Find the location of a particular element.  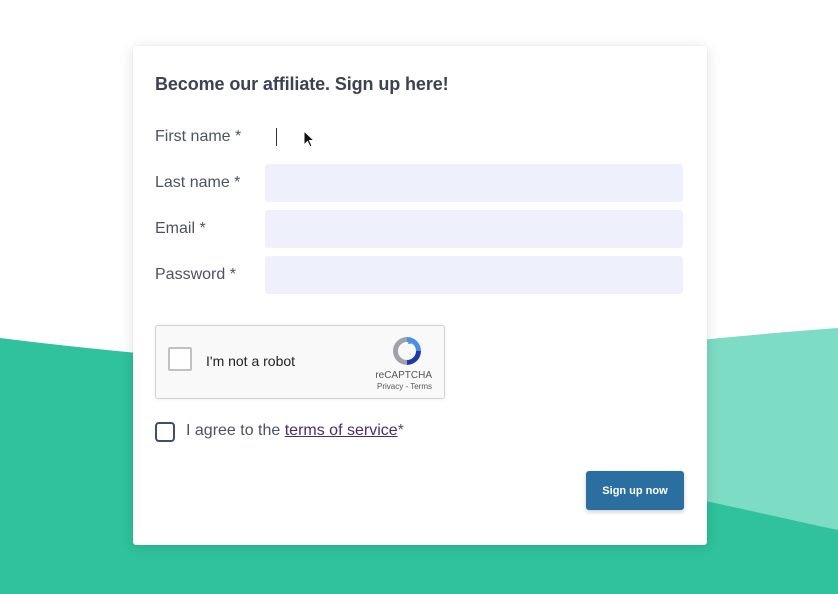

sign-up-button: Sign up now is located at coordinates (635, 490).